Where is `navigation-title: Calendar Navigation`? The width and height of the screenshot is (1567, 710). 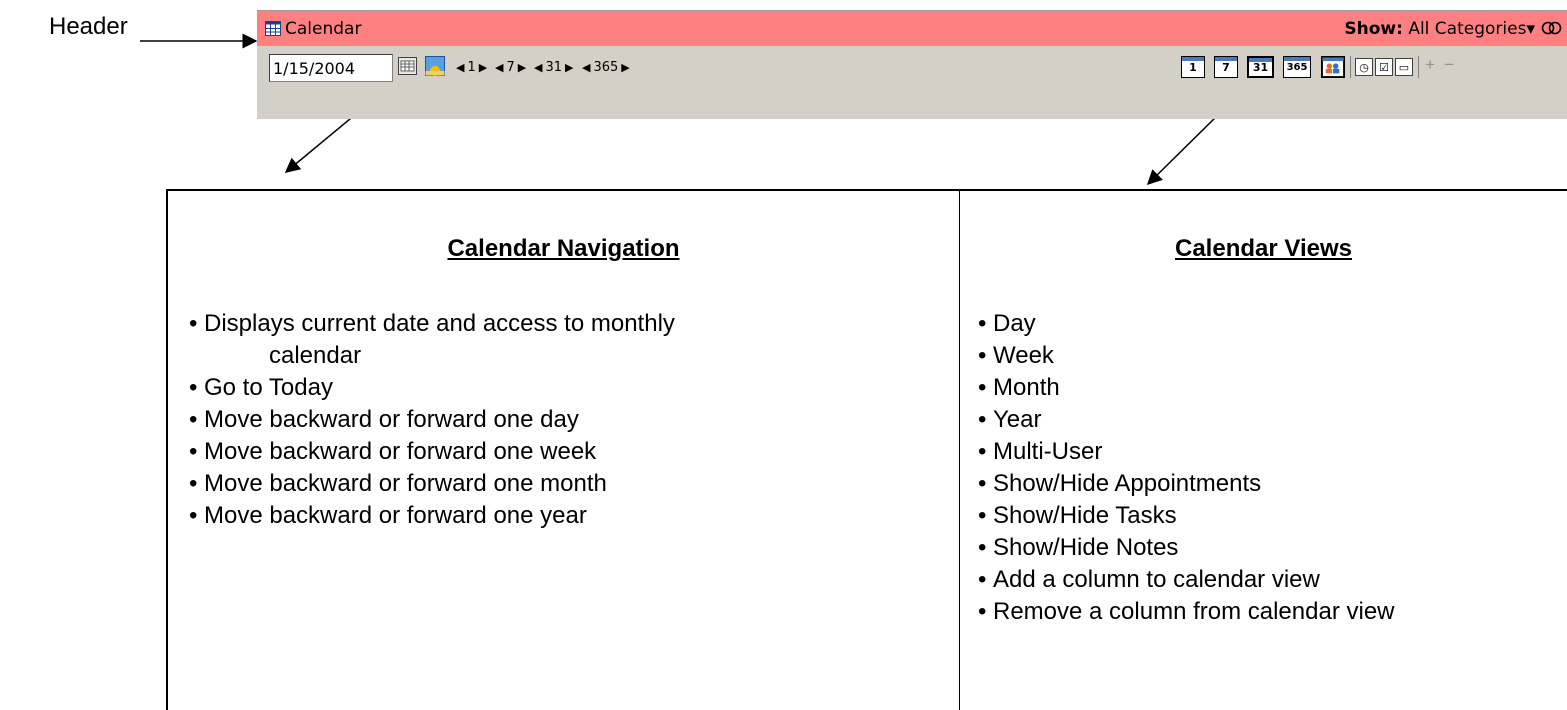 navigation-title: Calendar Navigation is located at coordinates (563, 248).